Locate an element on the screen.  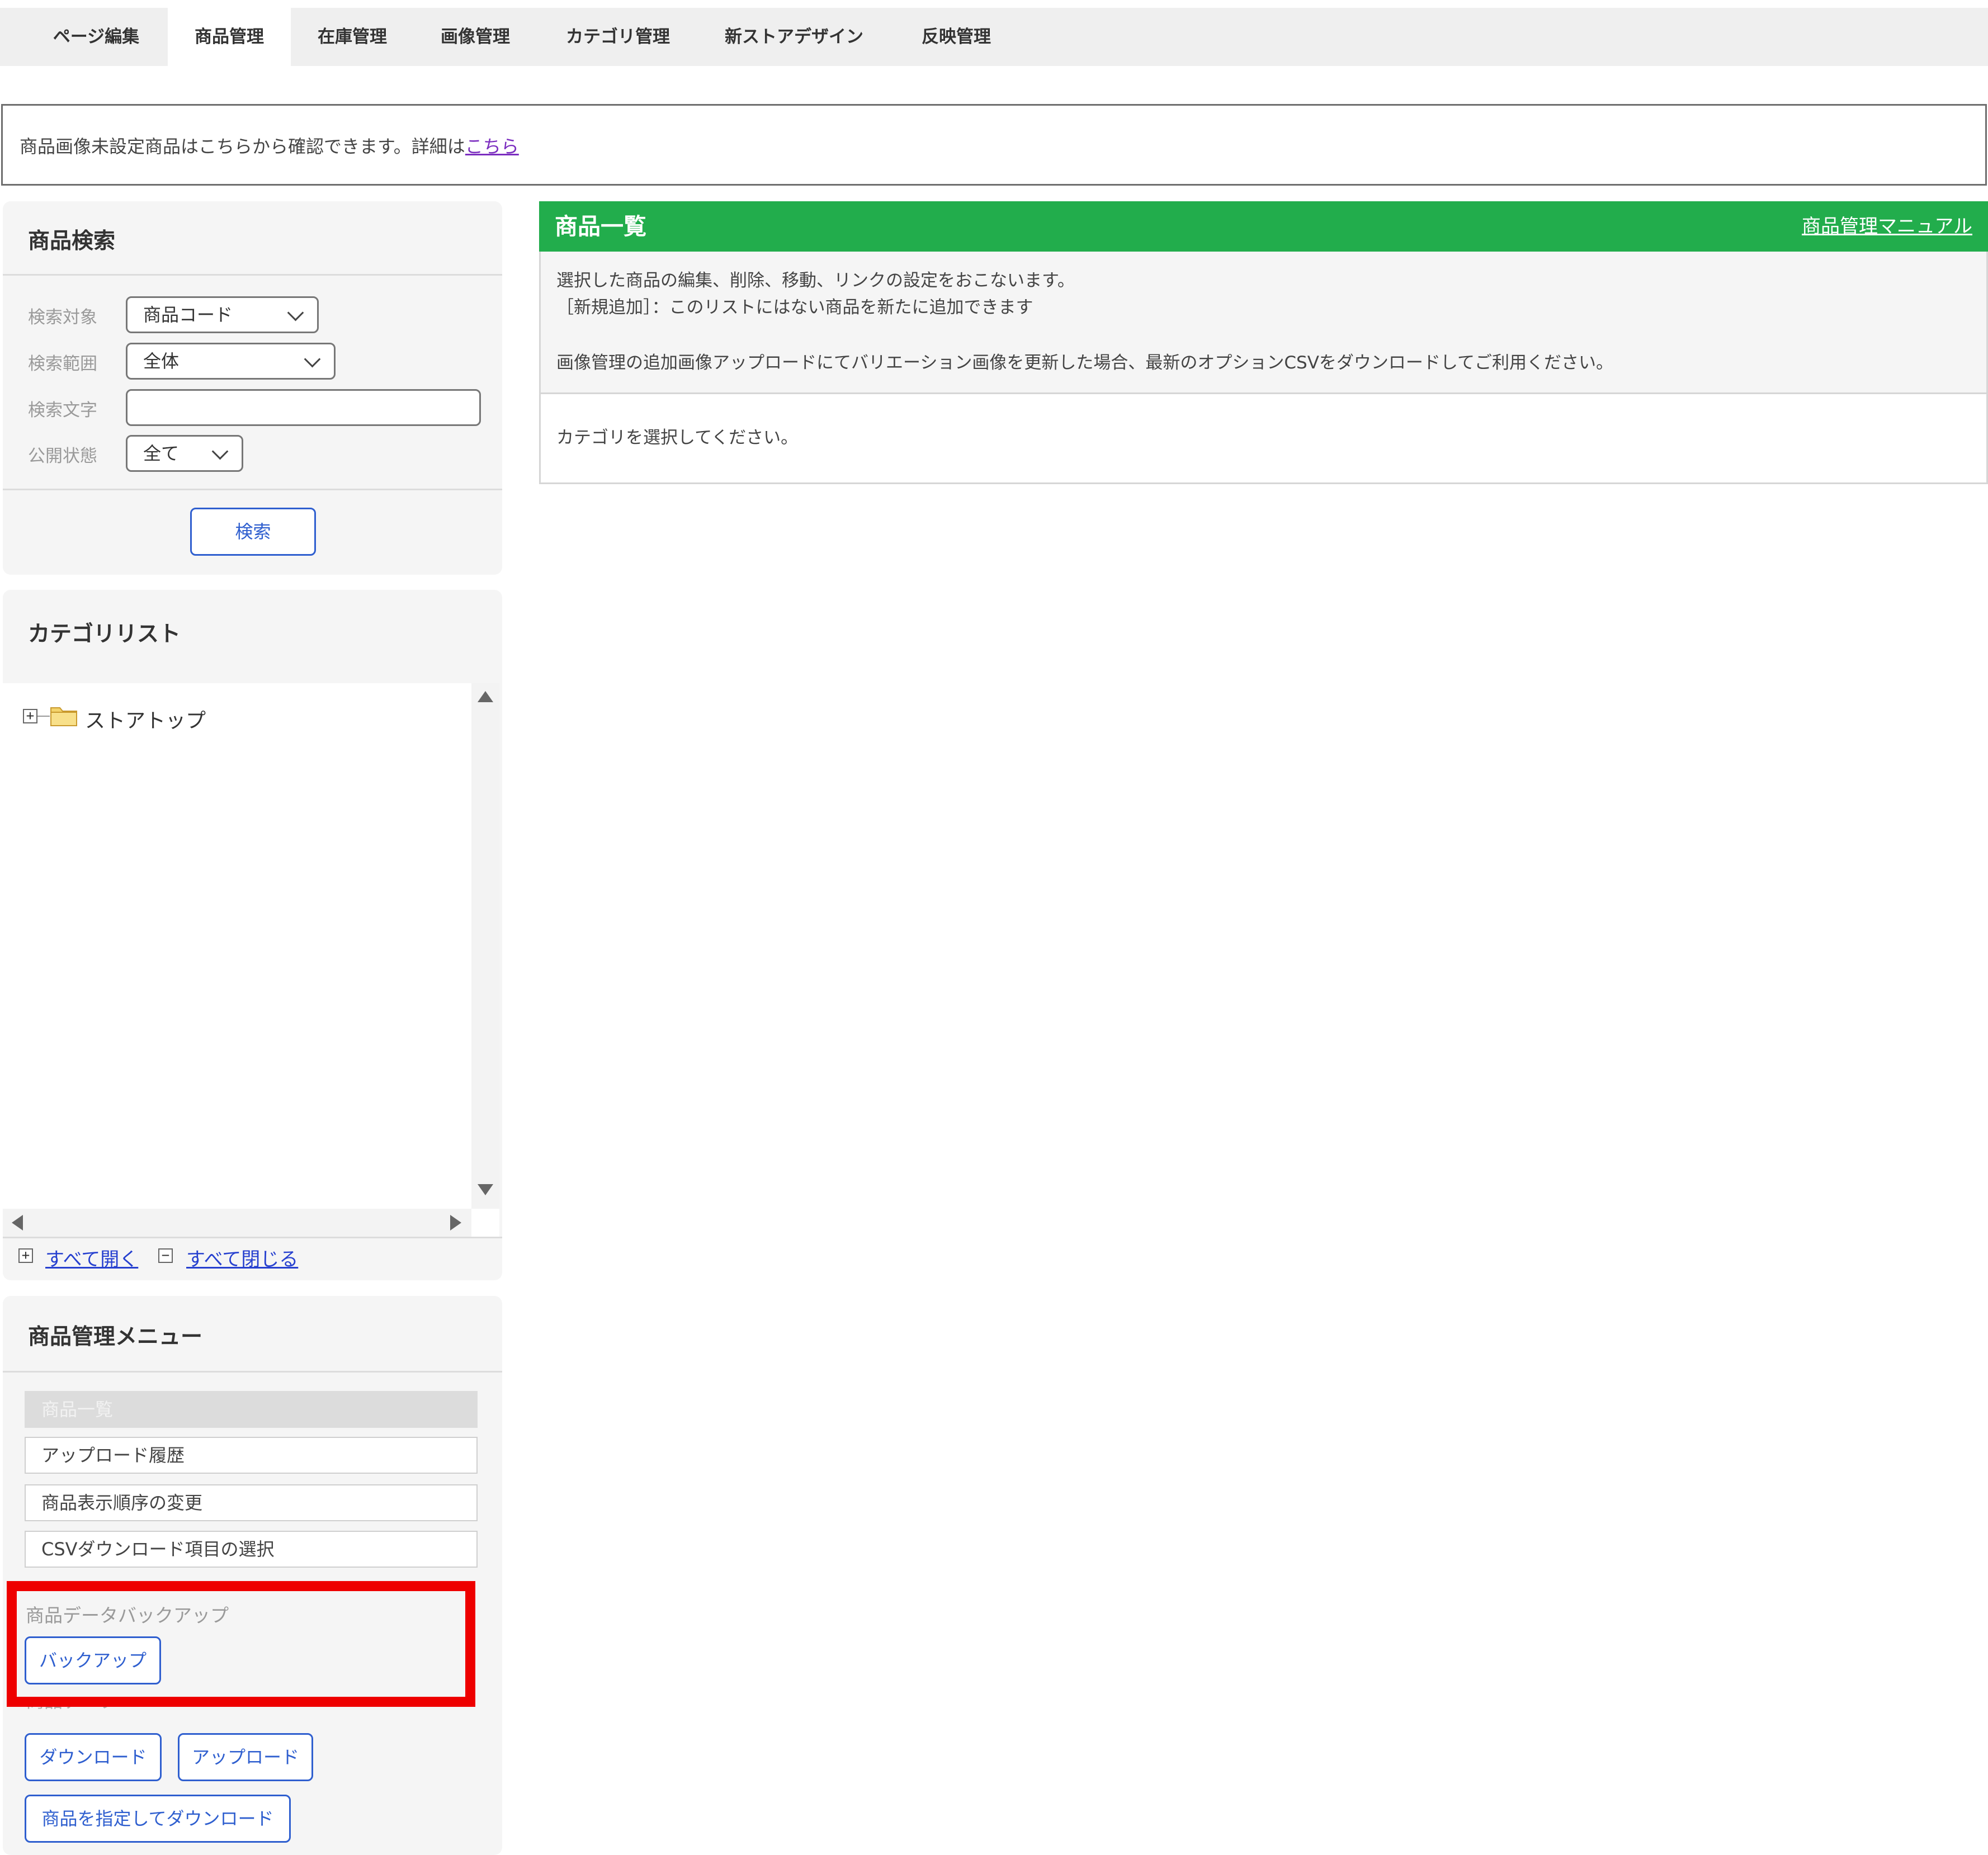
menu-panel-title: 商品管理メニュー is located at coordinates (115, 1337).